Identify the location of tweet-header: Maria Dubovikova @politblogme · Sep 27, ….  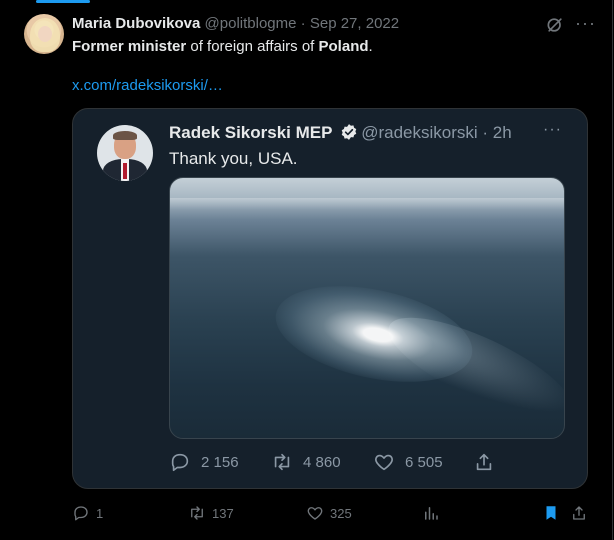
(235, 24).